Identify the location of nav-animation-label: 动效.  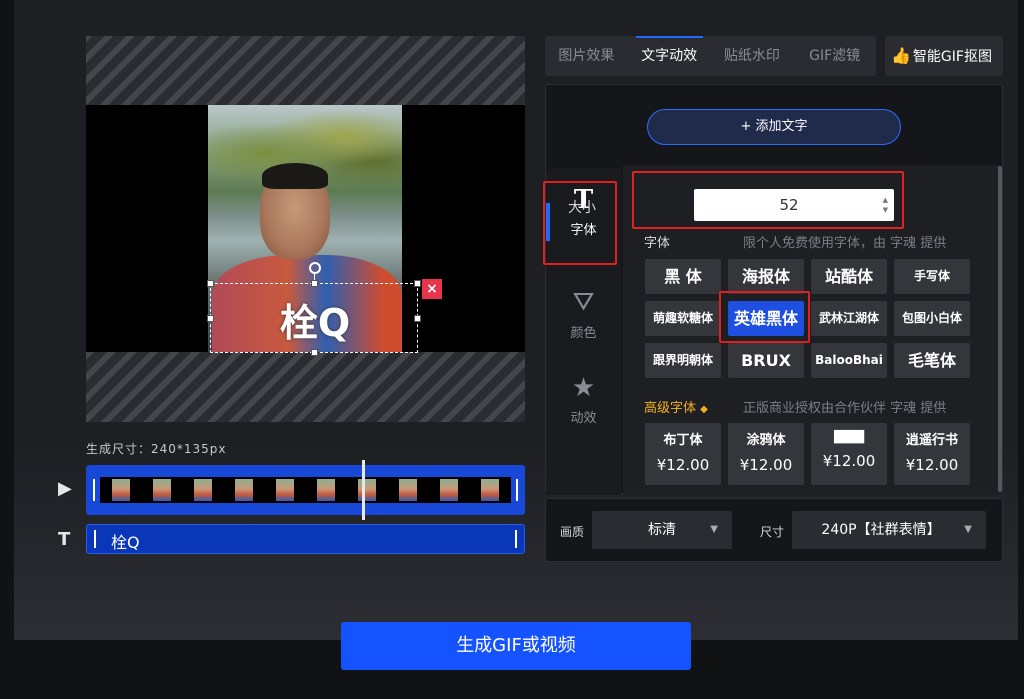
(583, 418).